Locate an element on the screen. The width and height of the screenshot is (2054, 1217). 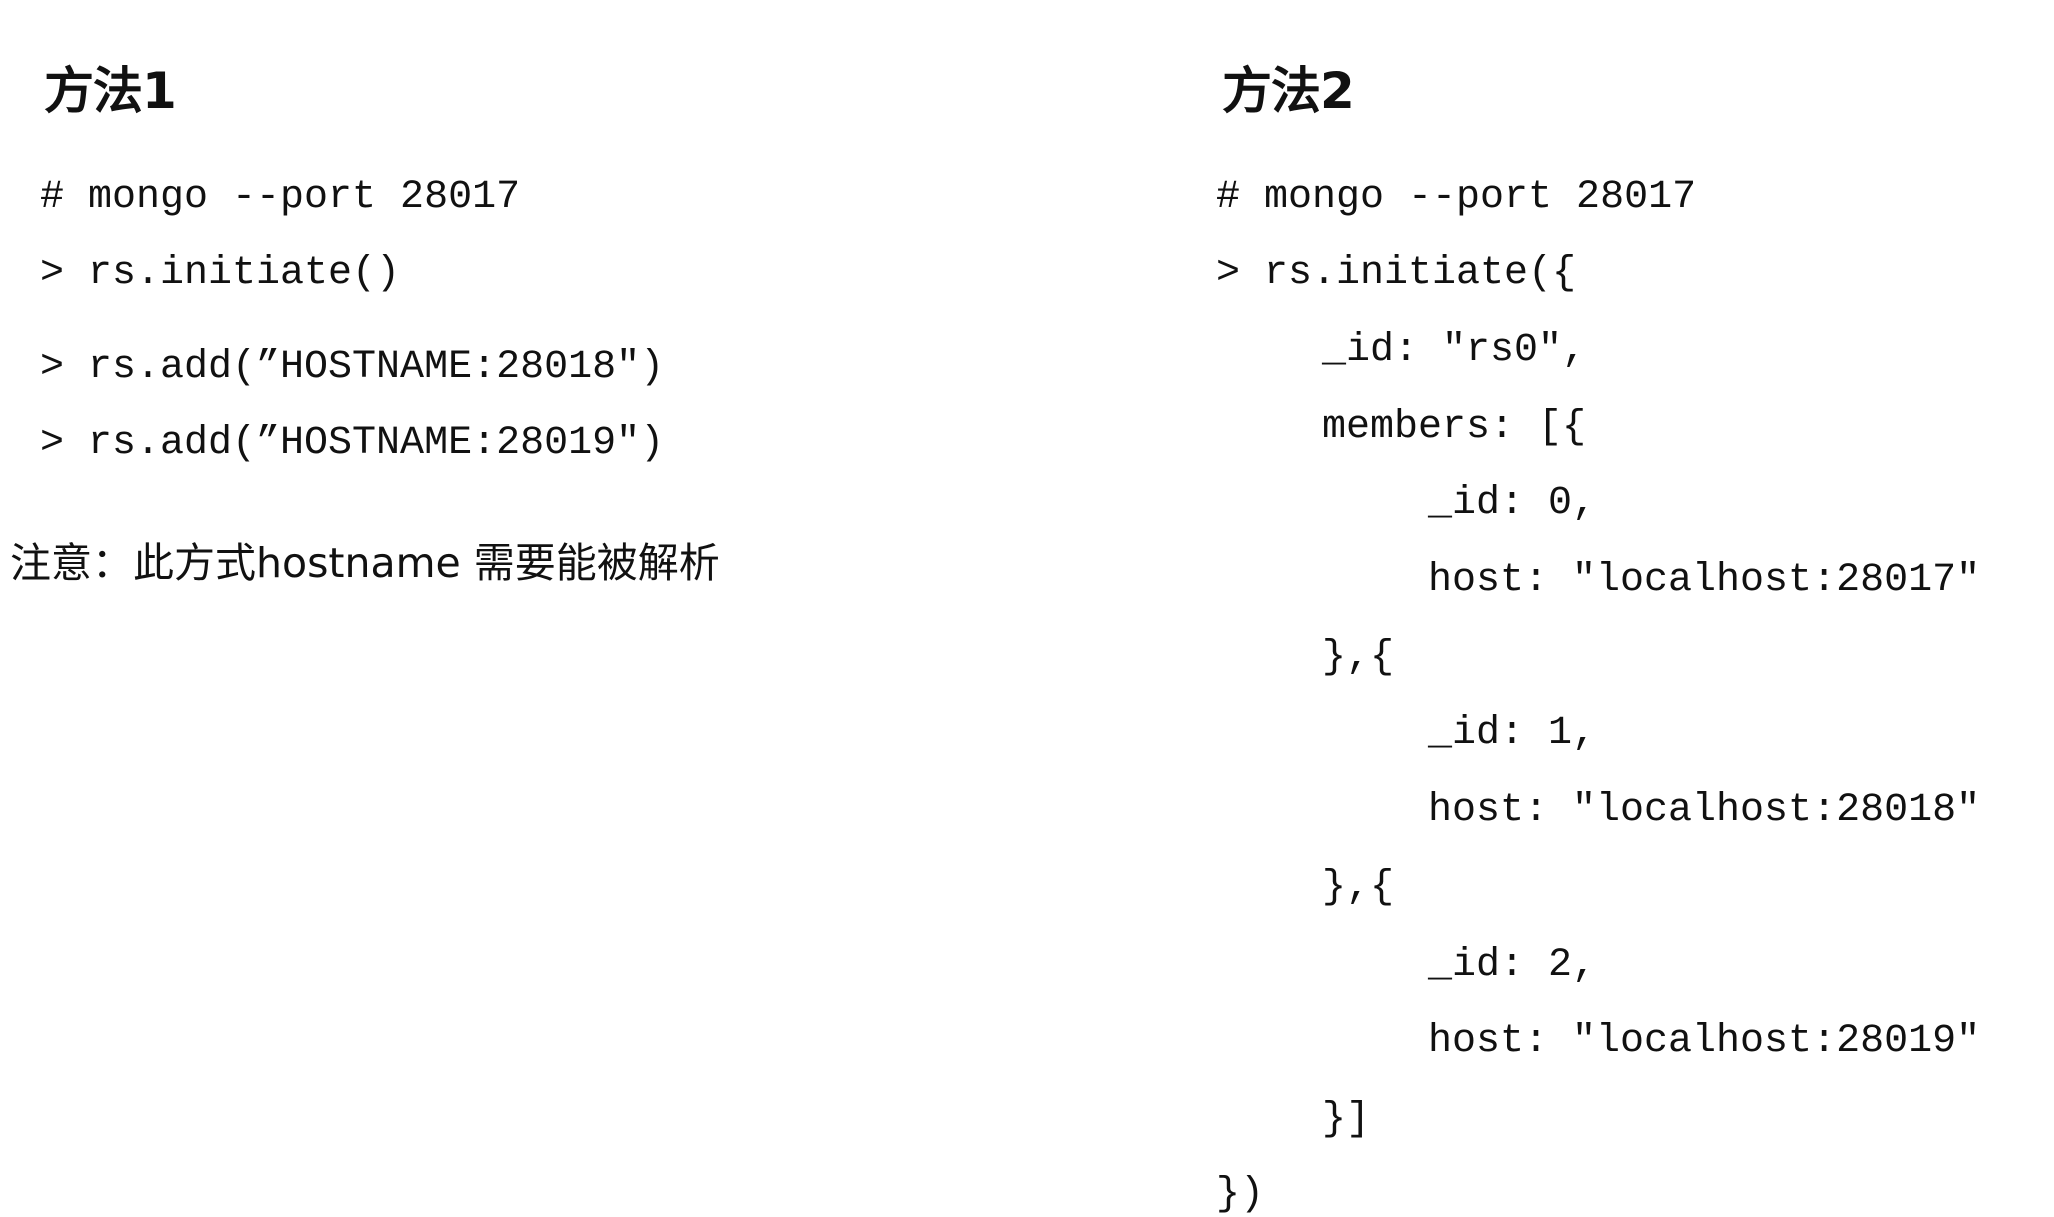
method2-code-line: members: [{ is located at coordinates (1454, 427).